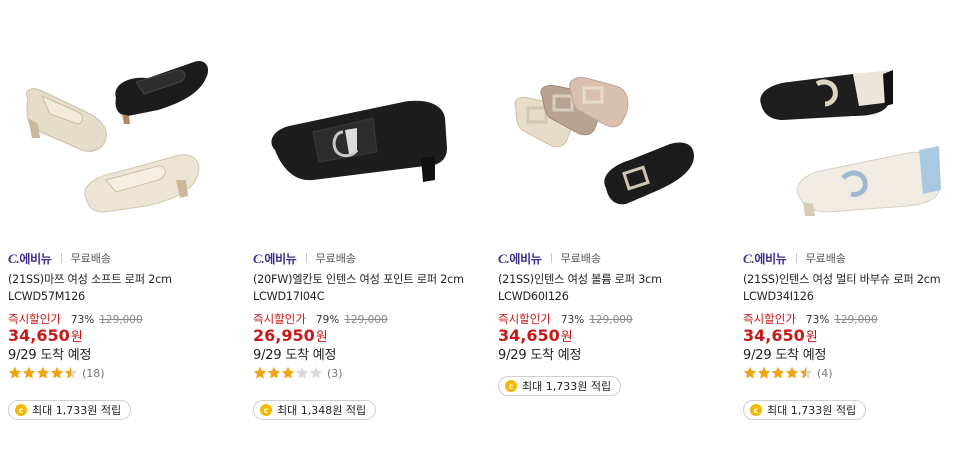  Describe the element at coordinates (290, 335) in the screenshot. I see `sale-price: 26,950원` at that location.